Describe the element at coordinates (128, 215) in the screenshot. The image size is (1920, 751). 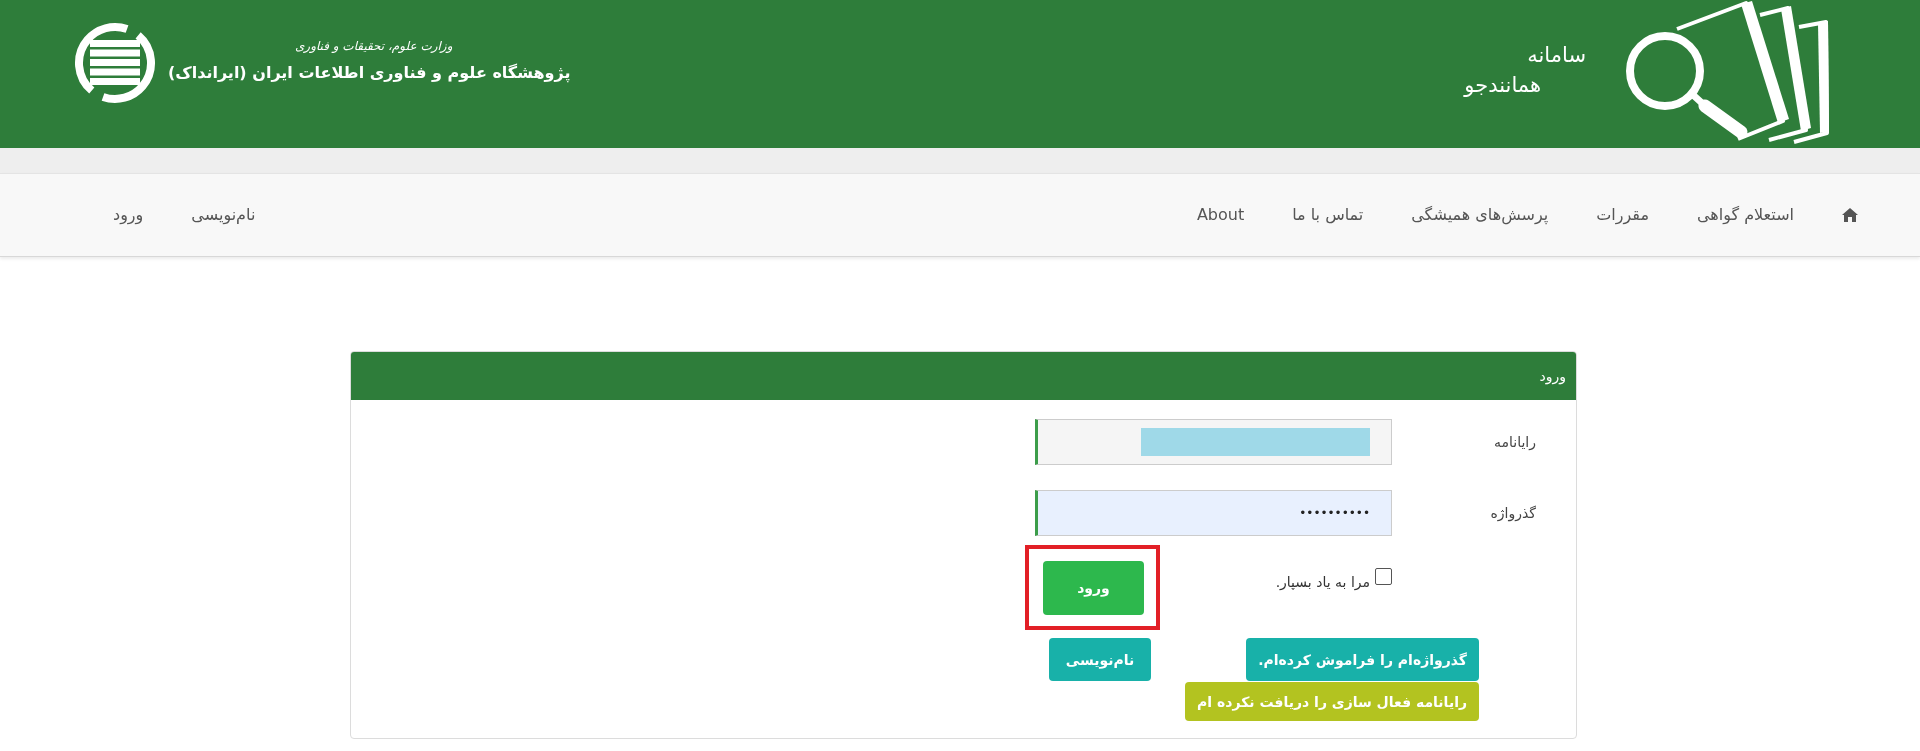
I see `nav-link: ورود` at that location.